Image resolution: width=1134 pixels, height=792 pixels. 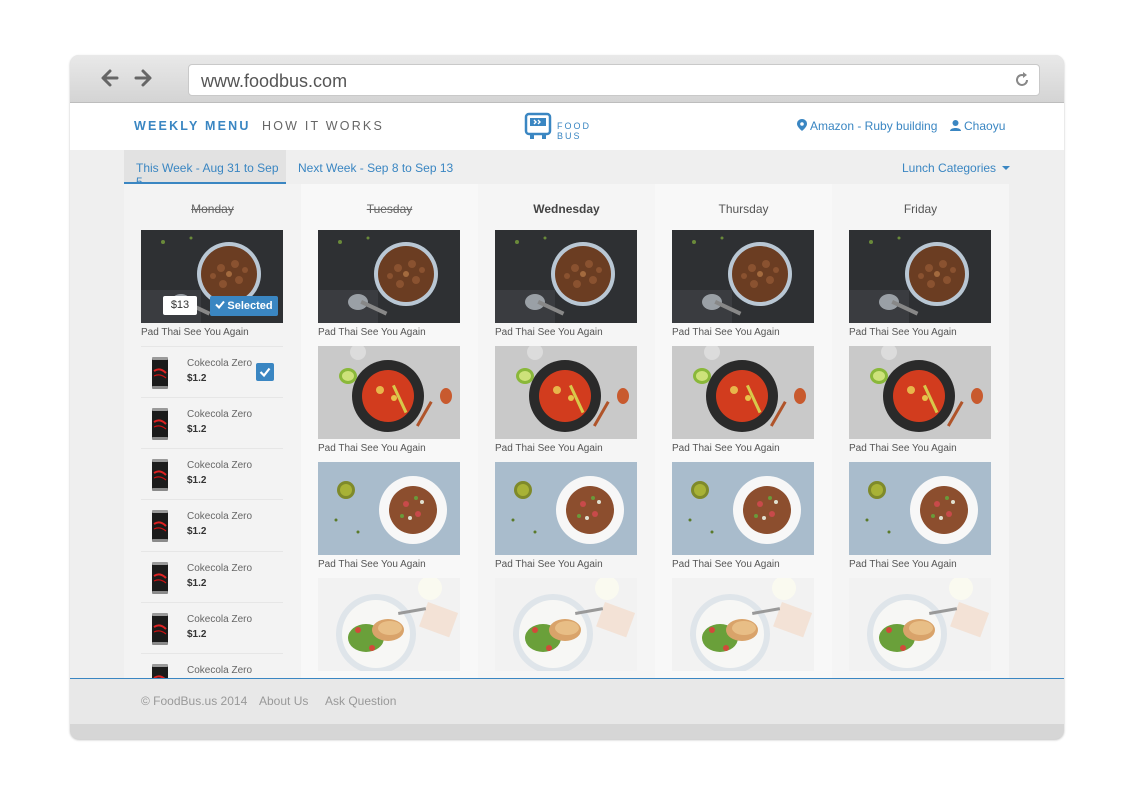 What do you see at coordinates (949, 168) in the screenshot?
I see `lunch-categories-label: Lunch Categories` at bounding box center [949, 168].